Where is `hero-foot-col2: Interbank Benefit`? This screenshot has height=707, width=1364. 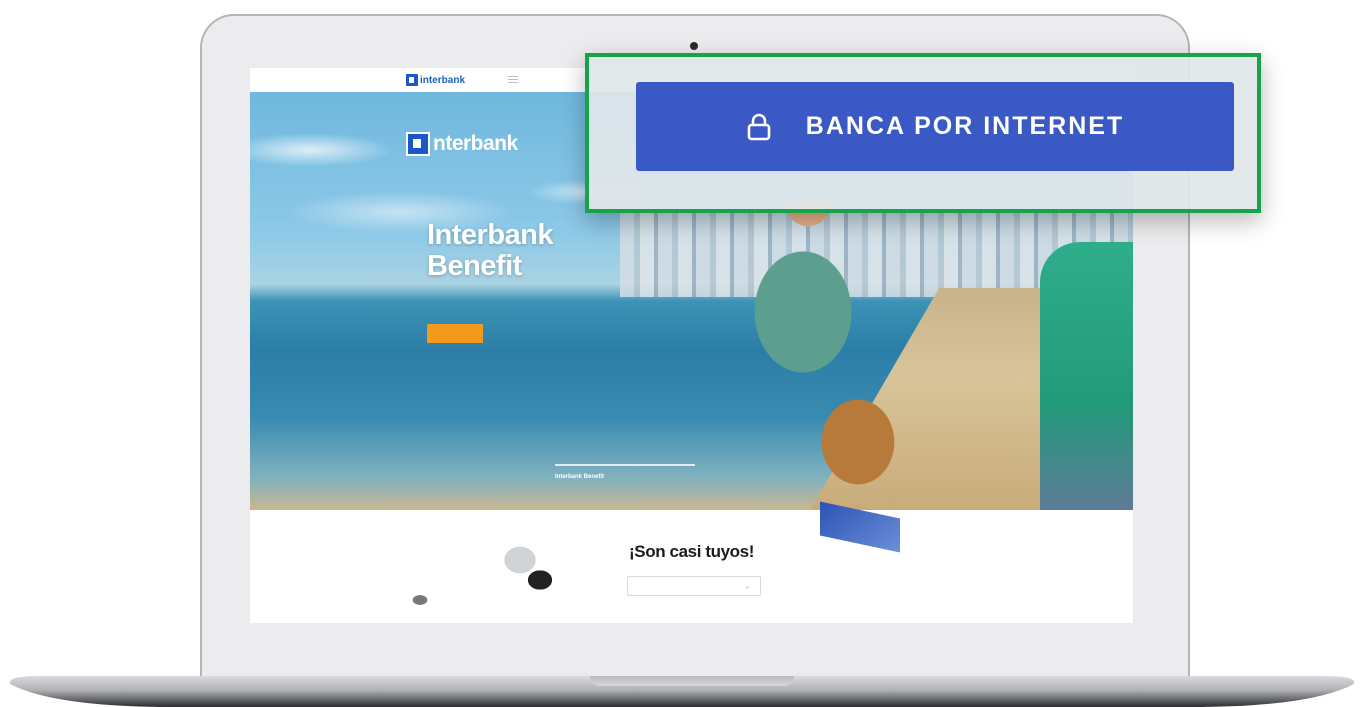
hero-foot-col2: Interbank Benefit is located at coordinates (615, 477).